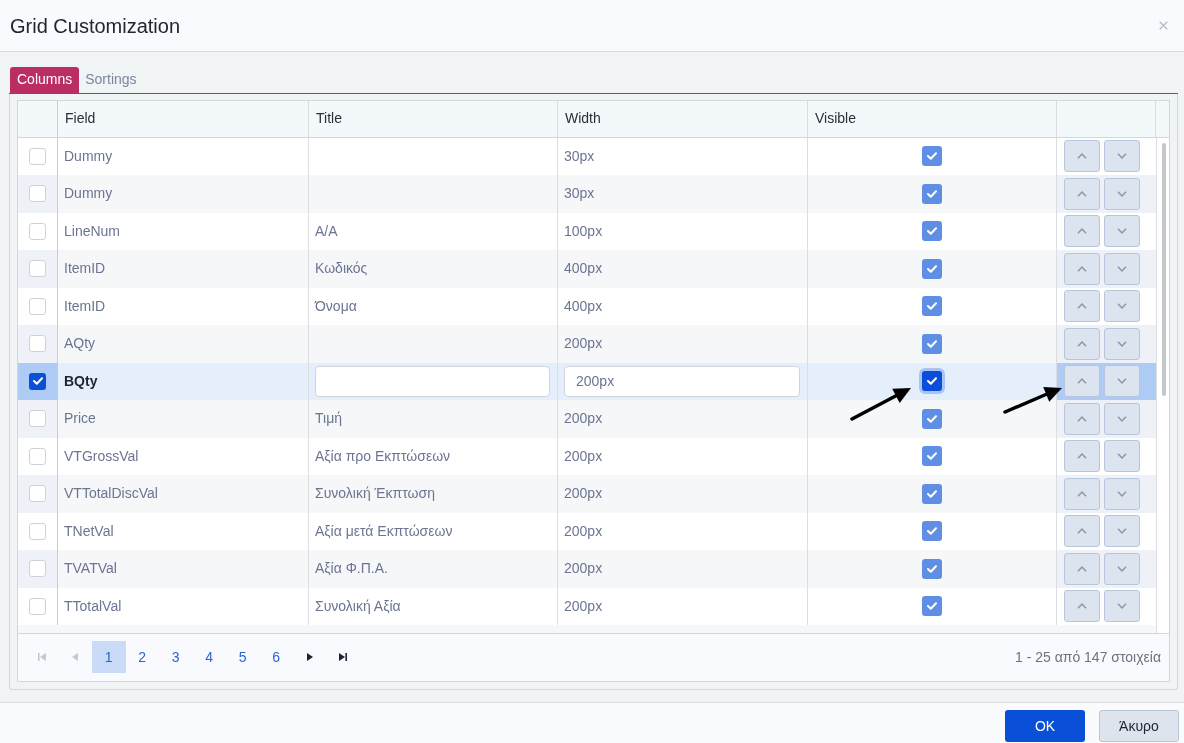 This screenshot has height=743, width=1184. What do you see at coordinates (243, 657) in the screenshot?
I see `page-button: 5` at bounding box center [243, 657].